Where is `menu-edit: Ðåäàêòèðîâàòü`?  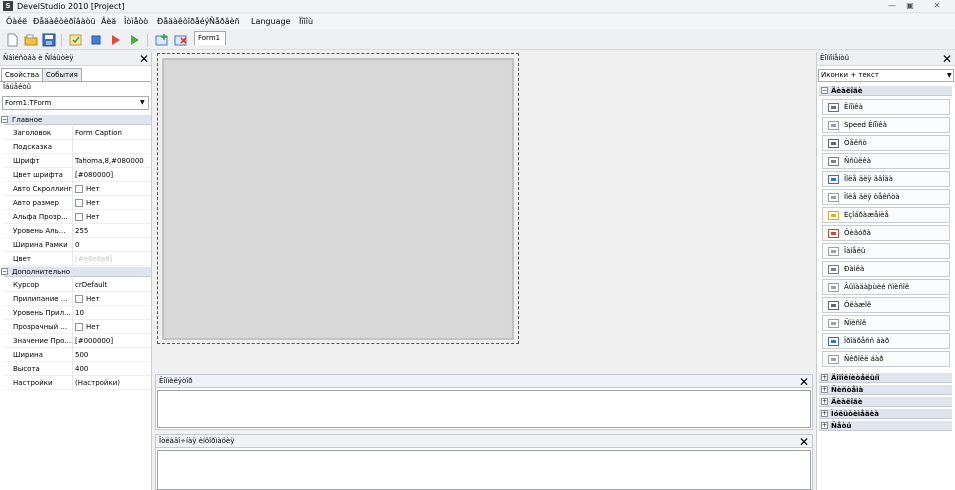 menu-edit: Ðåäàêòèðîâàòü is located at coordinates (64, 21).